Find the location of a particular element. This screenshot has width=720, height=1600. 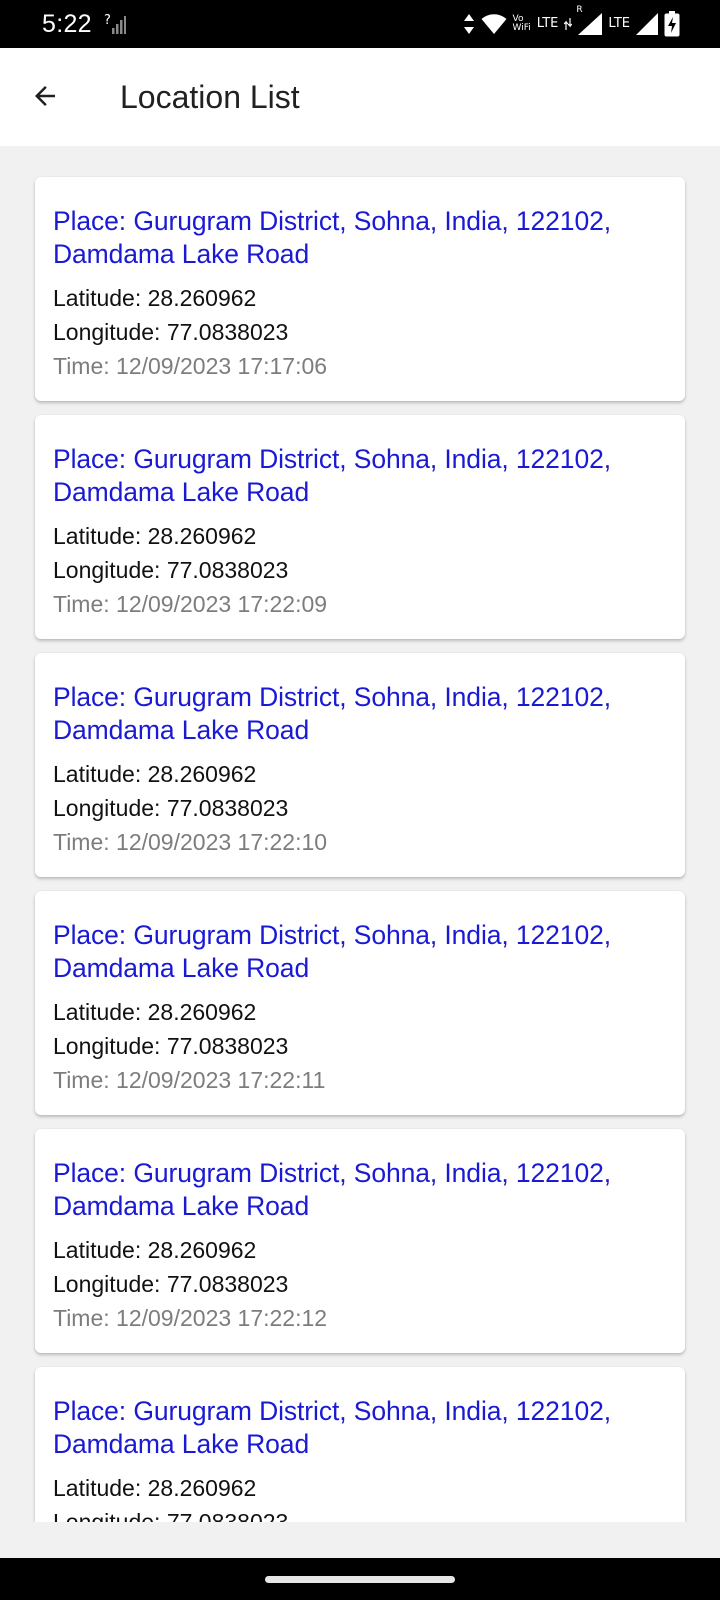

back-button is located at coordinates (45, 98).